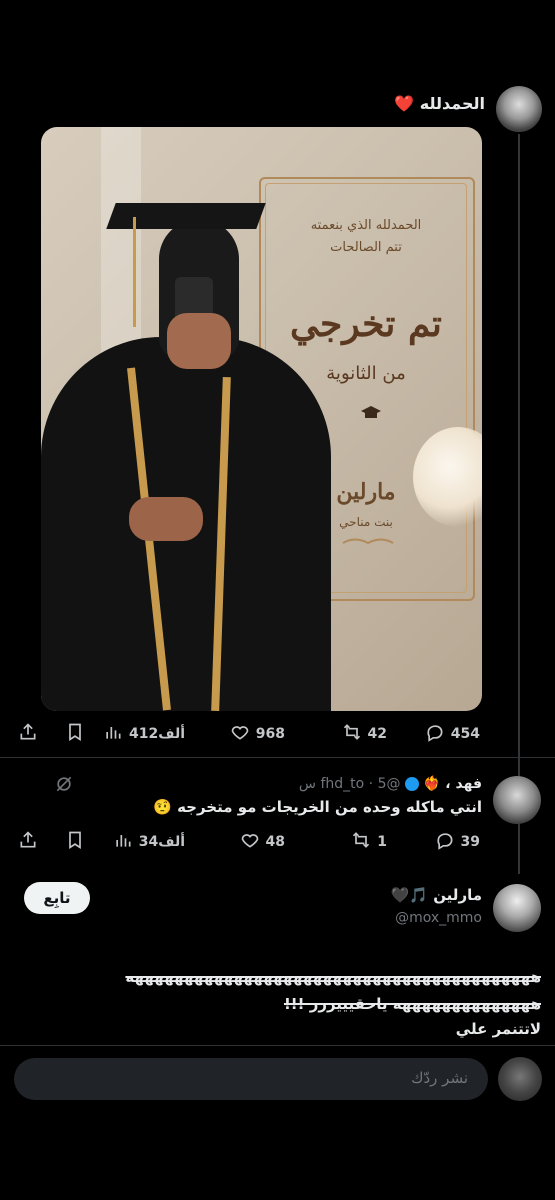 The image size is (555, 1200). I want to click on reply1-handle: @fhd_to, so click(360, 784).